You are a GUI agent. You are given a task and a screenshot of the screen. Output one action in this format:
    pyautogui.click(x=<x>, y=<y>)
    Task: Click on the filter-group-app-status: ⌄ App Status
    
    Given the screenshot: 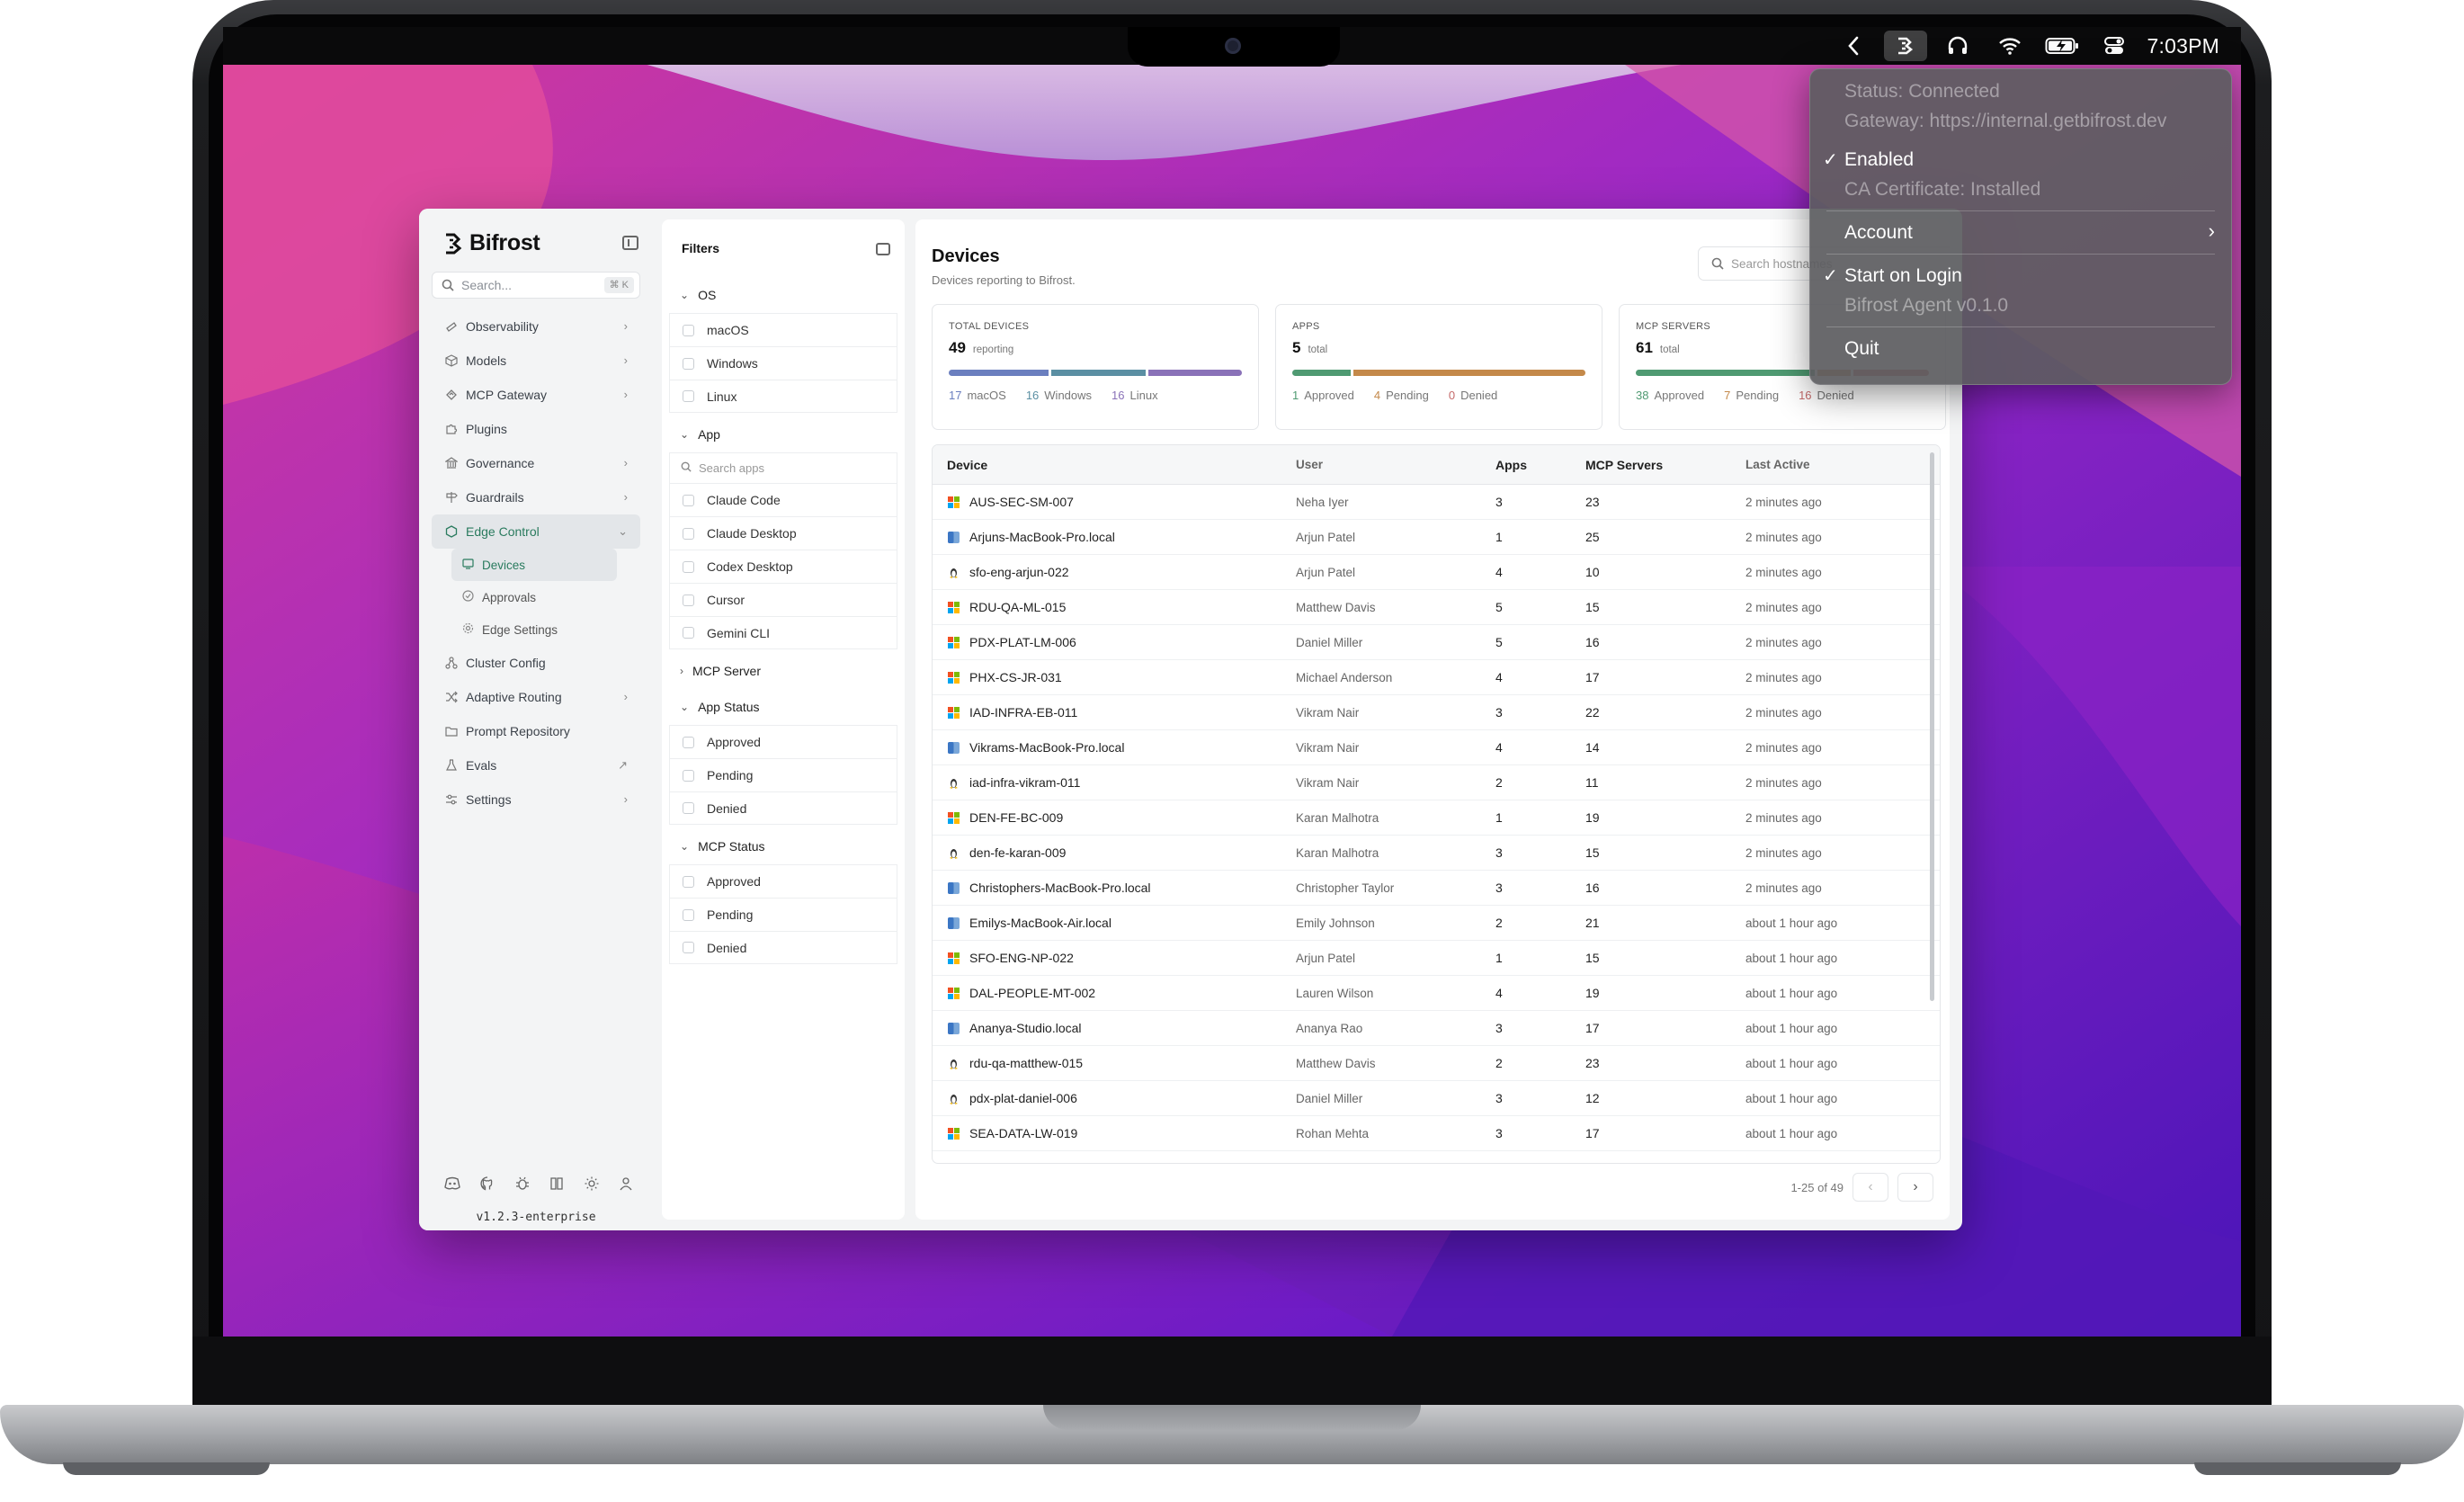 What is the action you would take?
    pyautogui.click(x=783, y=707)
    